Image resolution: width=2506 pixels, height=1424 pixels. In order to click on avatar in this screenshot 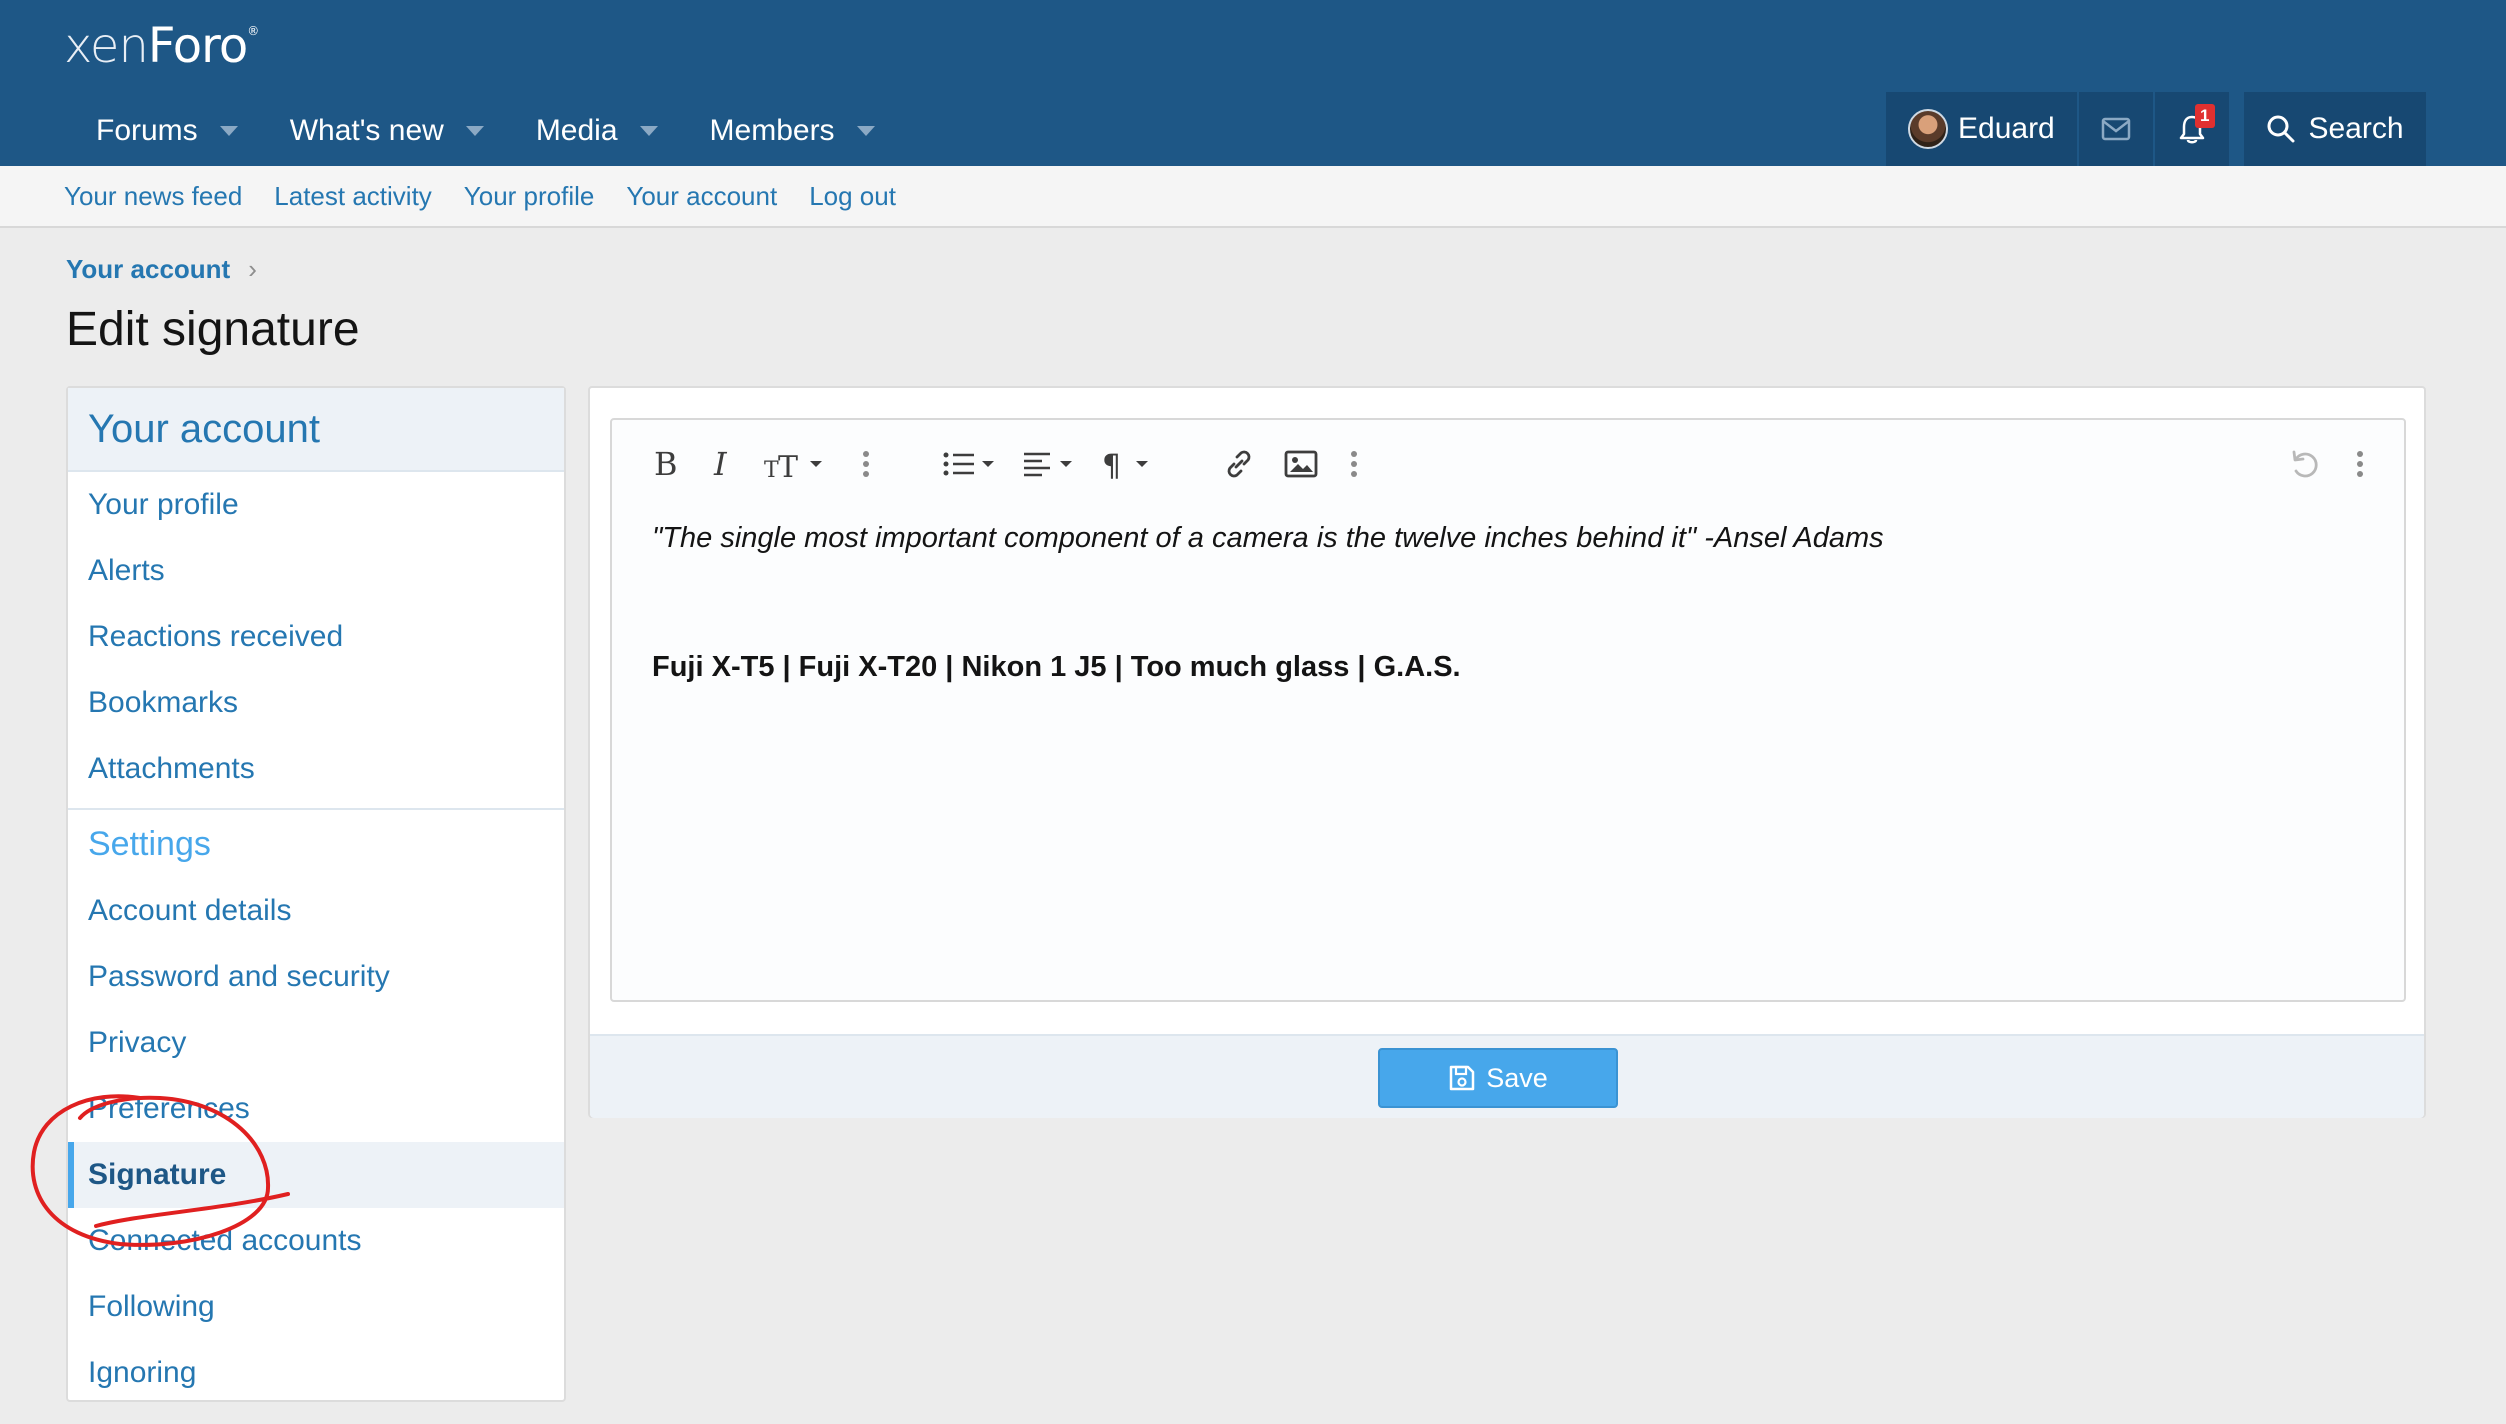, I will do `click(1928, 129)`.